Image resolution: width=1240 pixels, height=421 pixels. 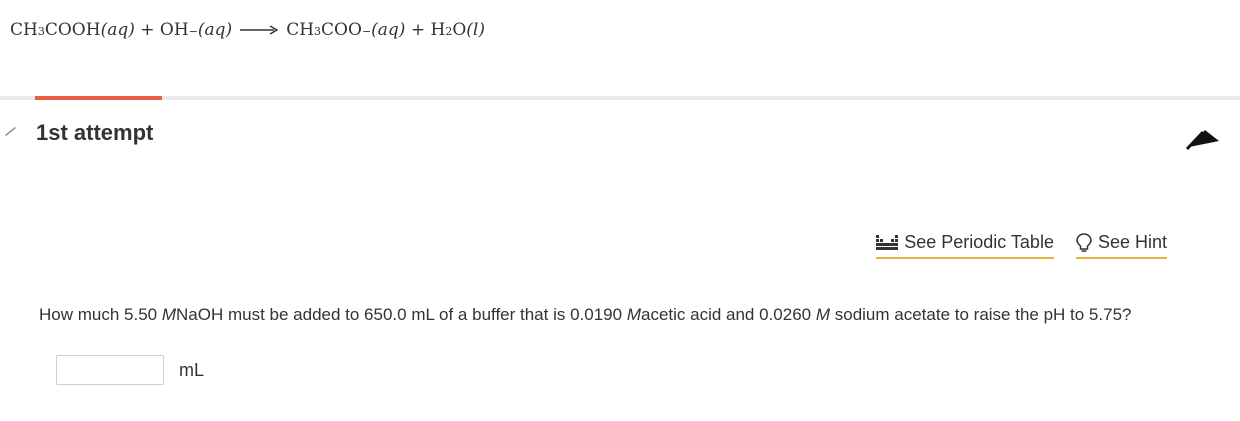 What do you see at coordinates (24, 30) in the screenshot?
I see `reactant1-text: CH` at bounding box center [24, 30].